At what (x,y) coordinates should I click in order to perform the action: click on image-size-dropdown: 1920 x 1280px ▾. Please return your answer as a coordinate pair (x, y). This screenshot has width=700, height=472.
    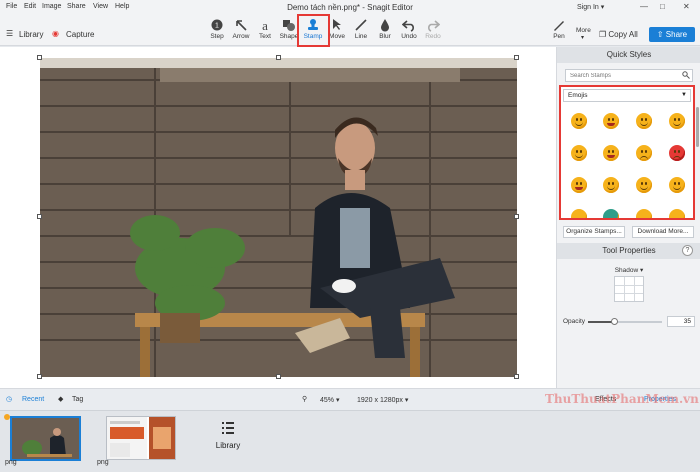
    Looking at the image, I should click on (382, 400).